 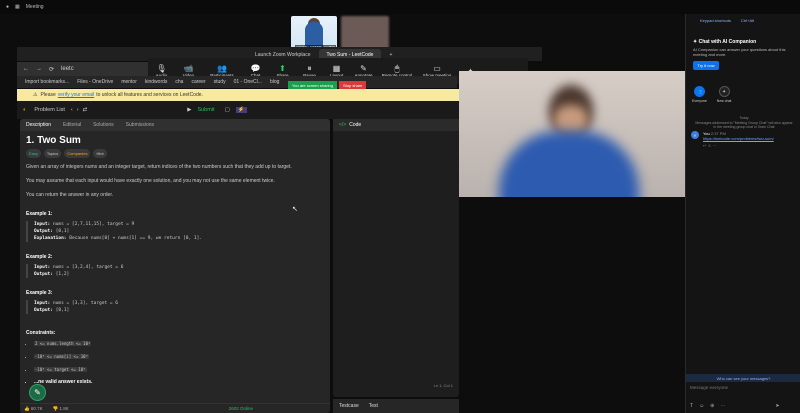 What do you see at coordinates (189, 110) in the screenshot?
I see `run-icon: ▶` at bounding box center [189, 110].